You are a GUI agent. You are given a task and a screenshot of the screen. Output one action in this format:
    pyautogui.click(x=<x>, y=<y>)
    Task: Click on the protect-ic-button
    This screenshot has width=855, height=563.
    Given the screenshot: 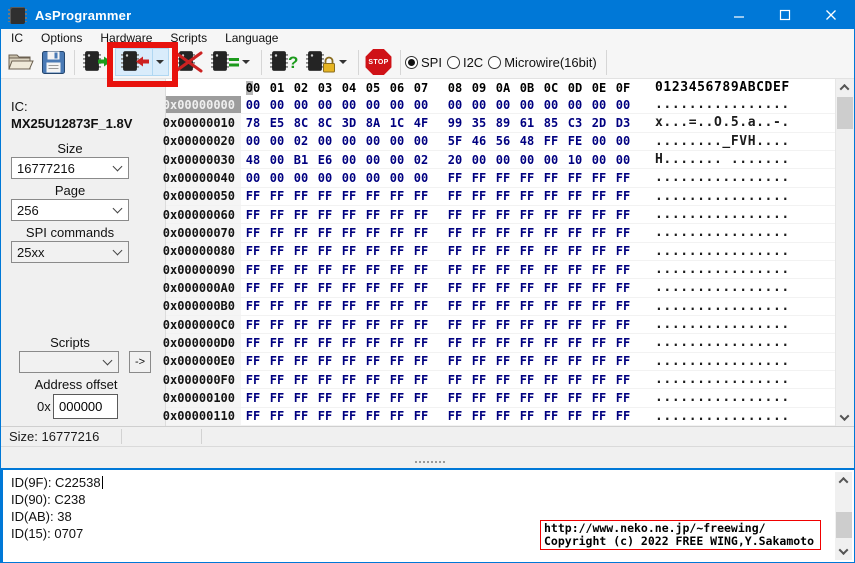 What is the action you would take?
    pyautogui.click(x=327, y=62)
    